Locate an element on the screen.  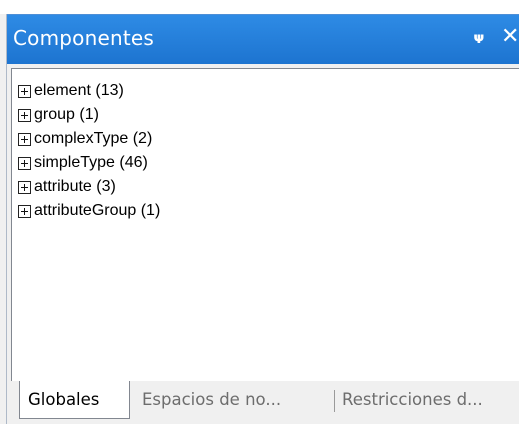
close-icon: ✕ is located at coordinates (510, 37).